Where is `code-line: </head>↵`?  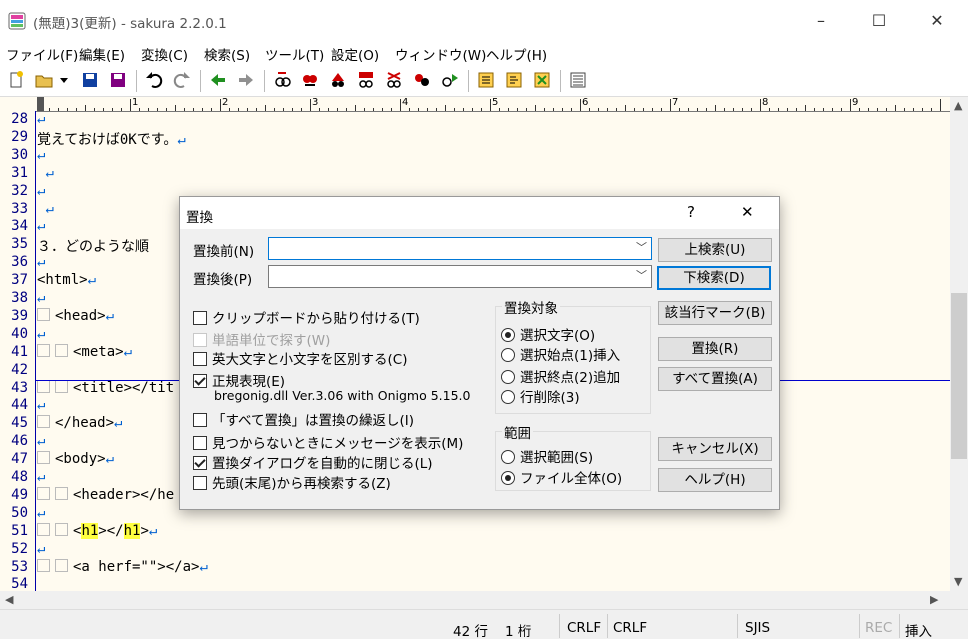
code-line: </head>↵ is located at coordinates (79, 423).